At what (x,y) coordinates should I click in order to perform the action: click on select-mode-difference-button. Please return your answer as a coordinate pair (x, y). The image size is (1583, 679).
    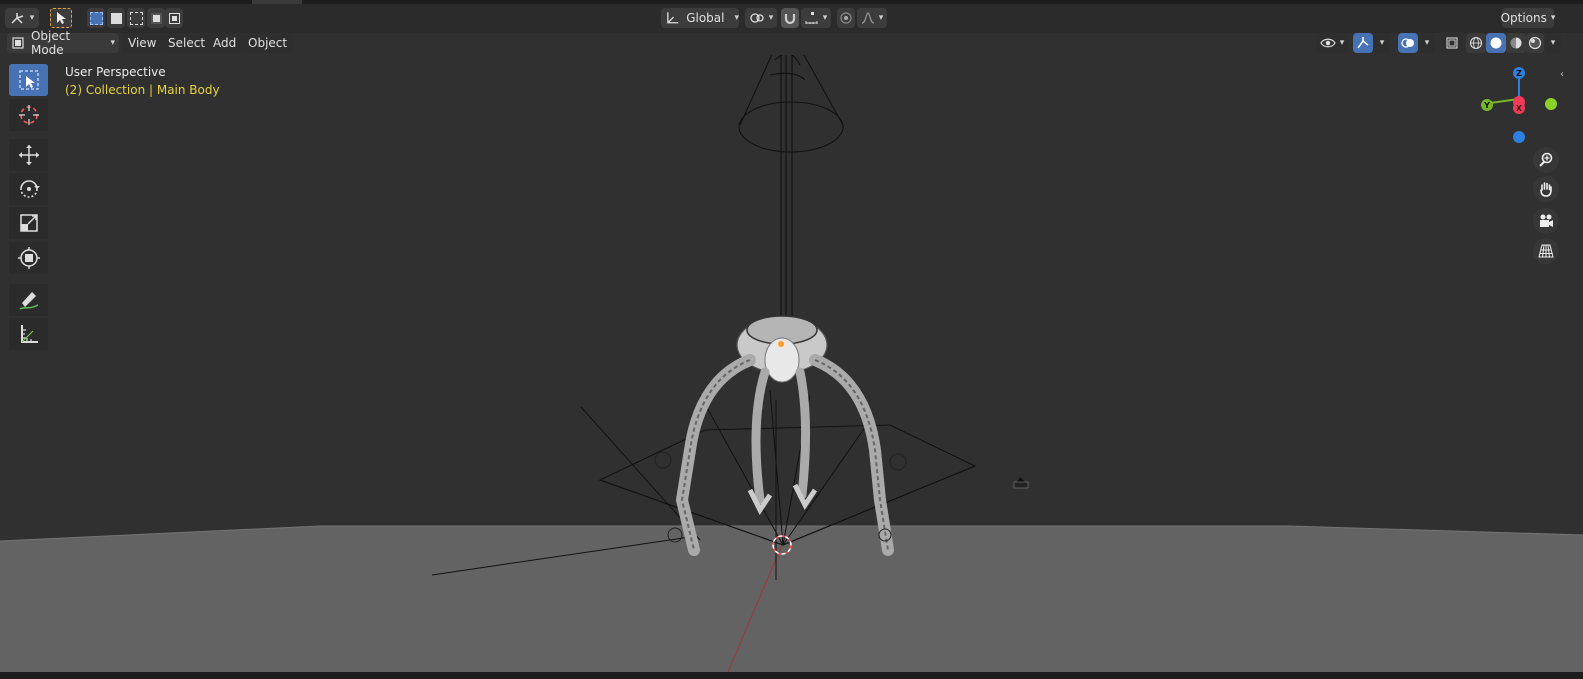
    Looking at the image, I should click on (156, 18).